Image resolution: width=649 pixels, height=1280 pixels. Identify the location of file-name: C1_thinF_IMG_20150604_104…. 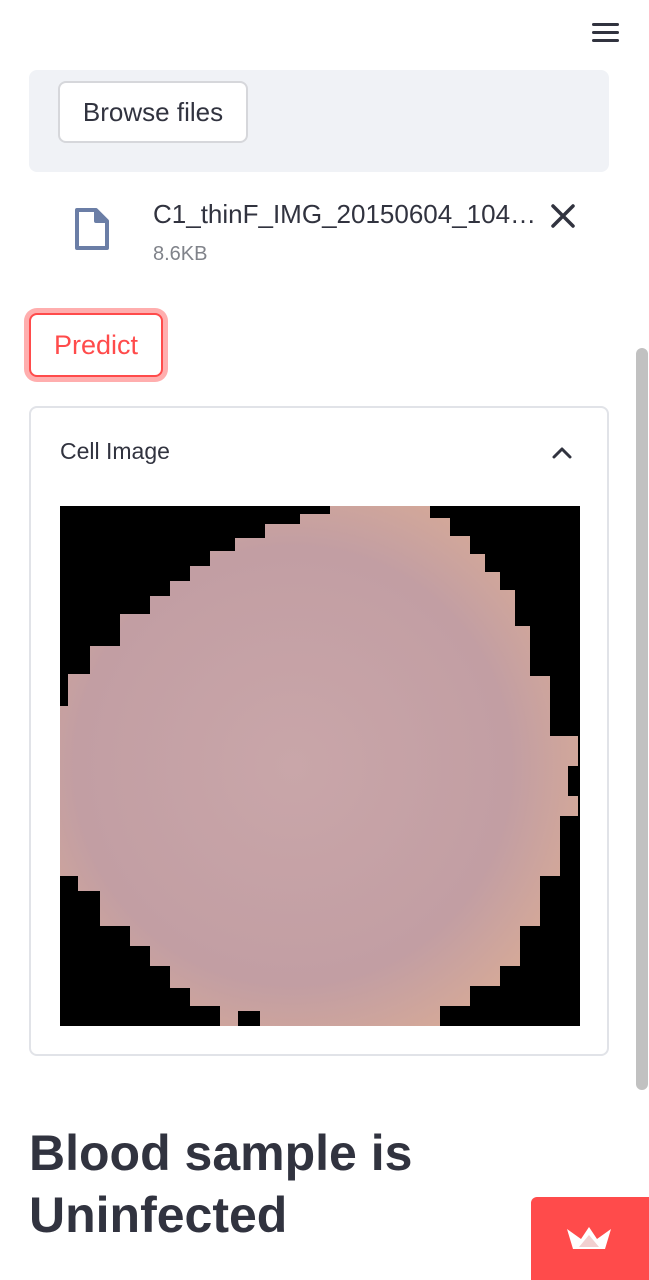
(345, 214).